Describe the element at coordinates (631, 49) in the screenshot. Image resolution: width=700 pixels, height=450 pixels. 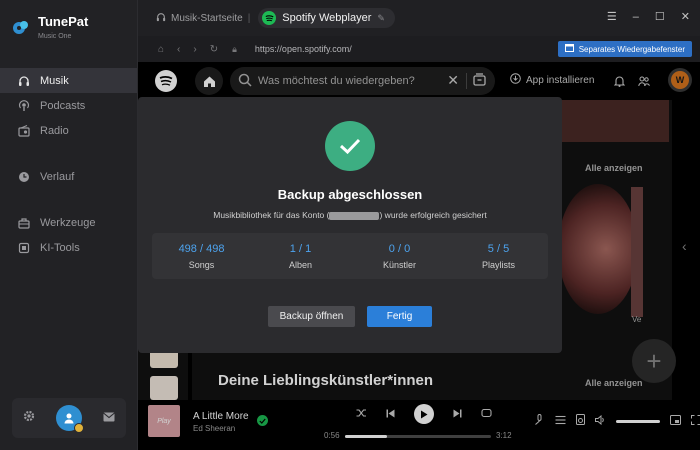
I see `separate-window-label: Separates Wiedergabefenster` at that location.